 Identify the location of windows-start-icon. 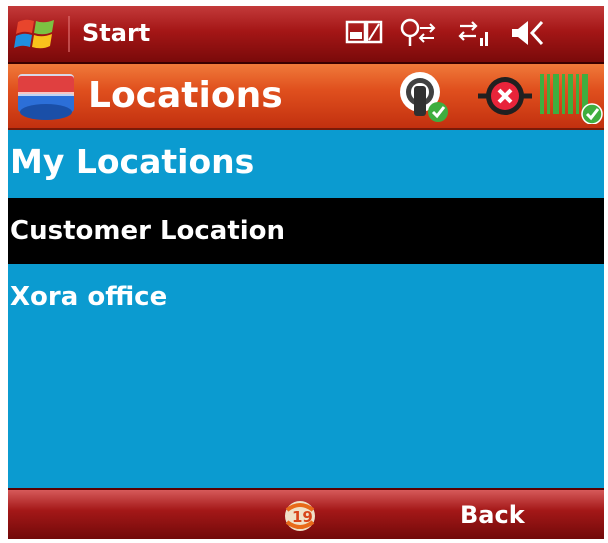
(36, 34).